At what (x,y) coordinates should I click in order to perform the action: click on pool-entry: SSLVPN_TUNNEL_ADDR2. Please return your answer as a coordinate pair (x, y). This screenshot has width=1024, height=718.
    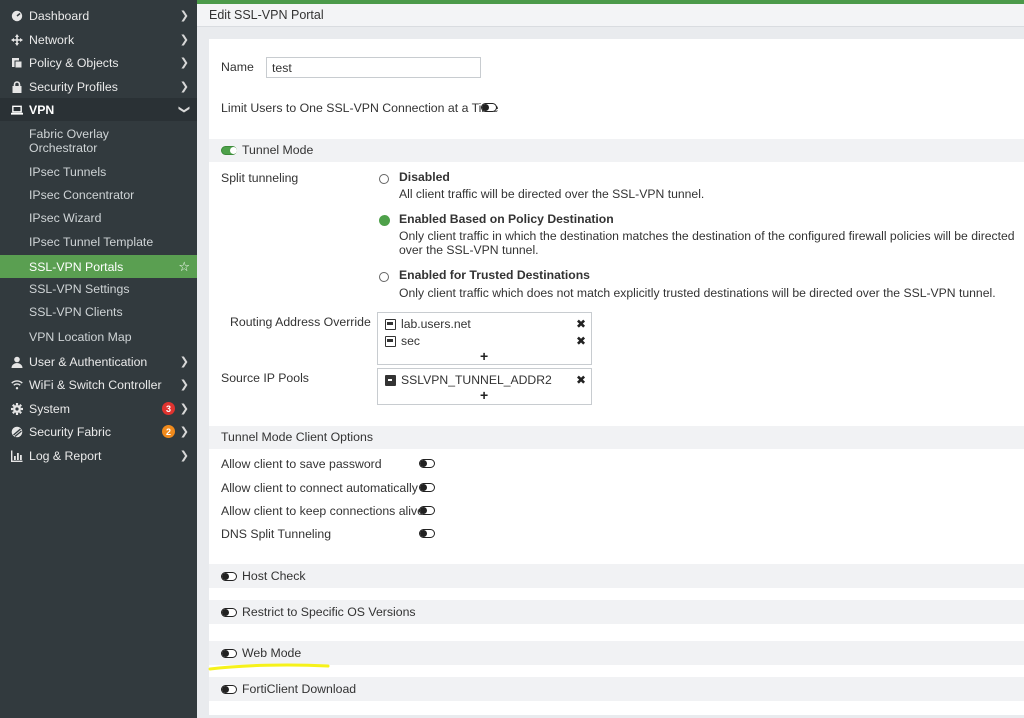
    Looking at the image, I should click on (468, 380).